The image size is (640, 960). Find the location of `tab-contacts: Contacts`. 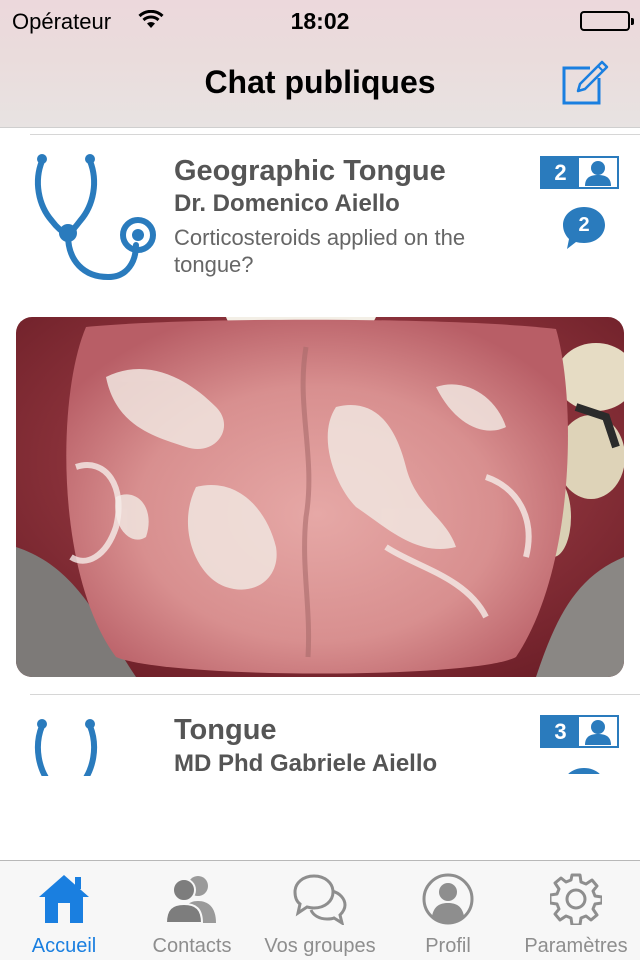

tab-contacts: Contacts is located at coordinates (192, 910).